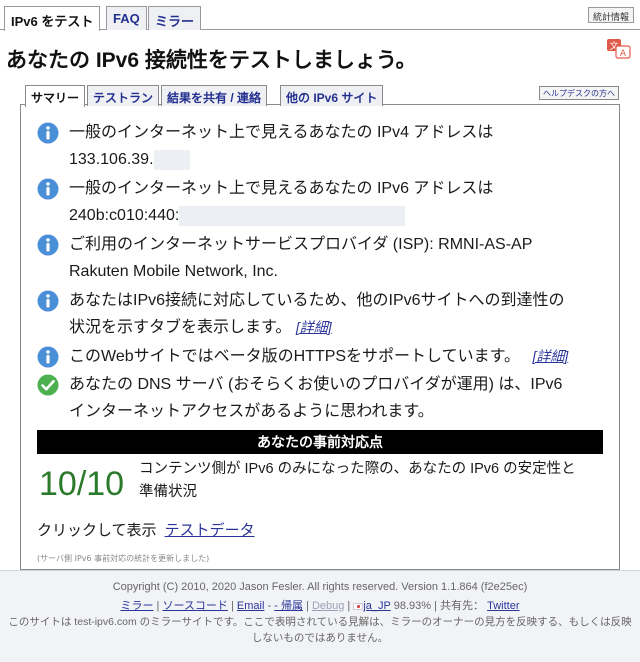 The width and height of the screenshot is (640, 662). What do you see at coordinates (623, 54) in the screenshot?
I see `svg-text: A` at bounding box center [623, 54].